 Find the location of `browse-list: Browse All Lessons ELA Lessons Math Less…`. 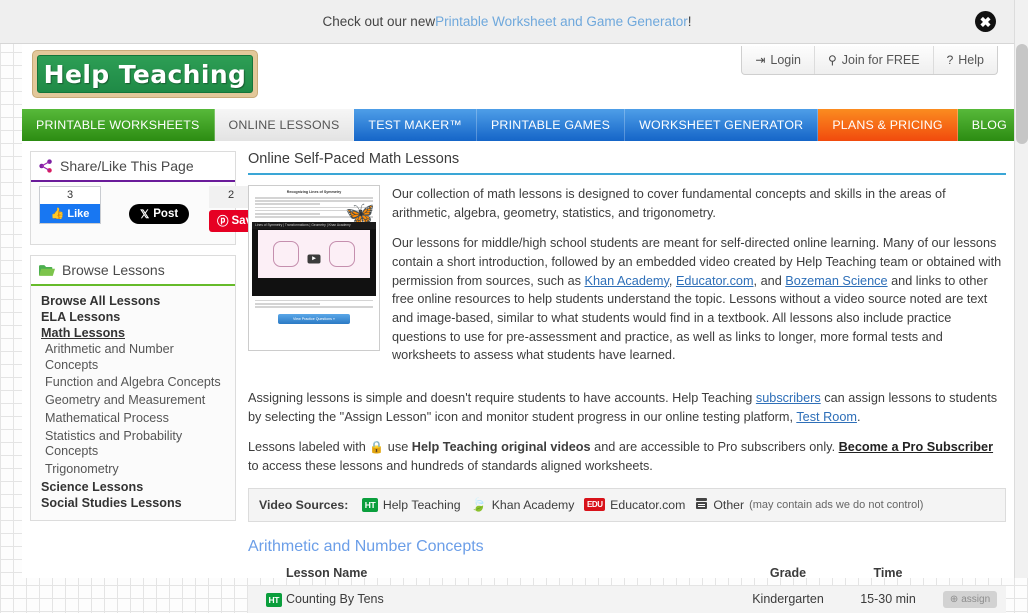

browse-list: Browse All Lessons ELA Lessons Math Less… is located at coordinates (133, 403).